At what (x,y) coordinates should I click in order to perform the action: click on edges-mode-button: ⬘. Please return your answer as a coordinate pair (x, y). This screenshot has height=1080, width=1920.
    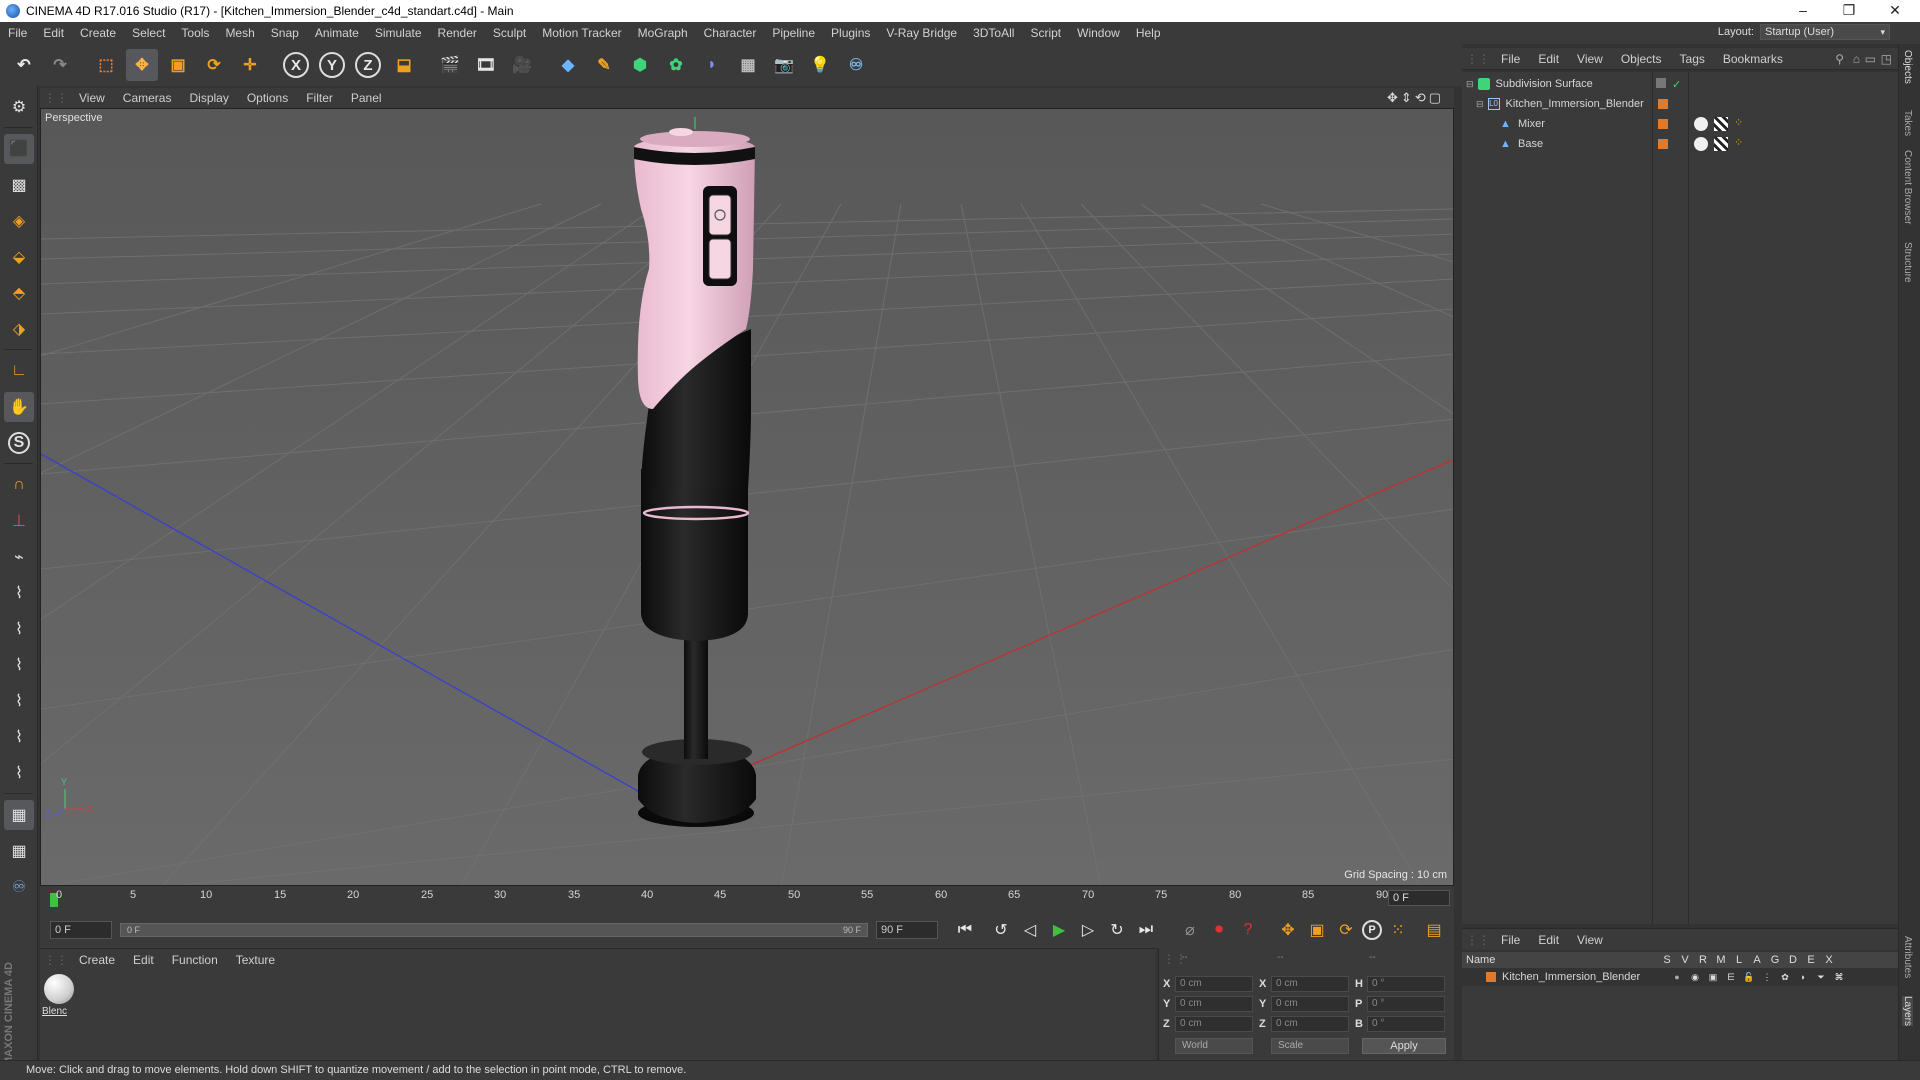
    Looking at the image, I should click on (19, 293).